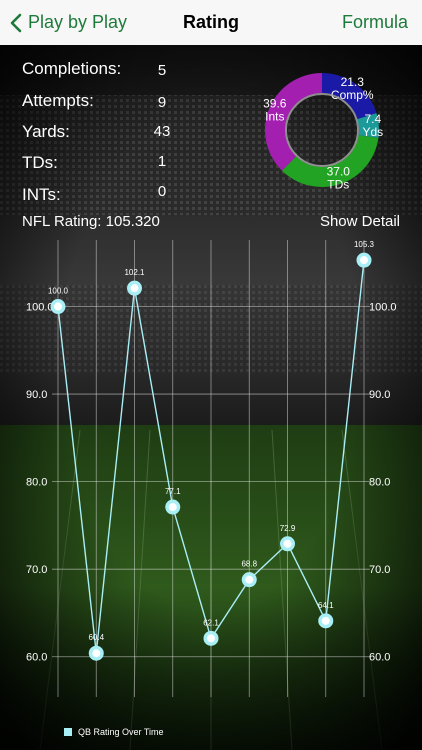  What do you see at coordinates (364, 244) in the screenshot?
I see `data-label: 105.3` at bounding box center [364, 244].